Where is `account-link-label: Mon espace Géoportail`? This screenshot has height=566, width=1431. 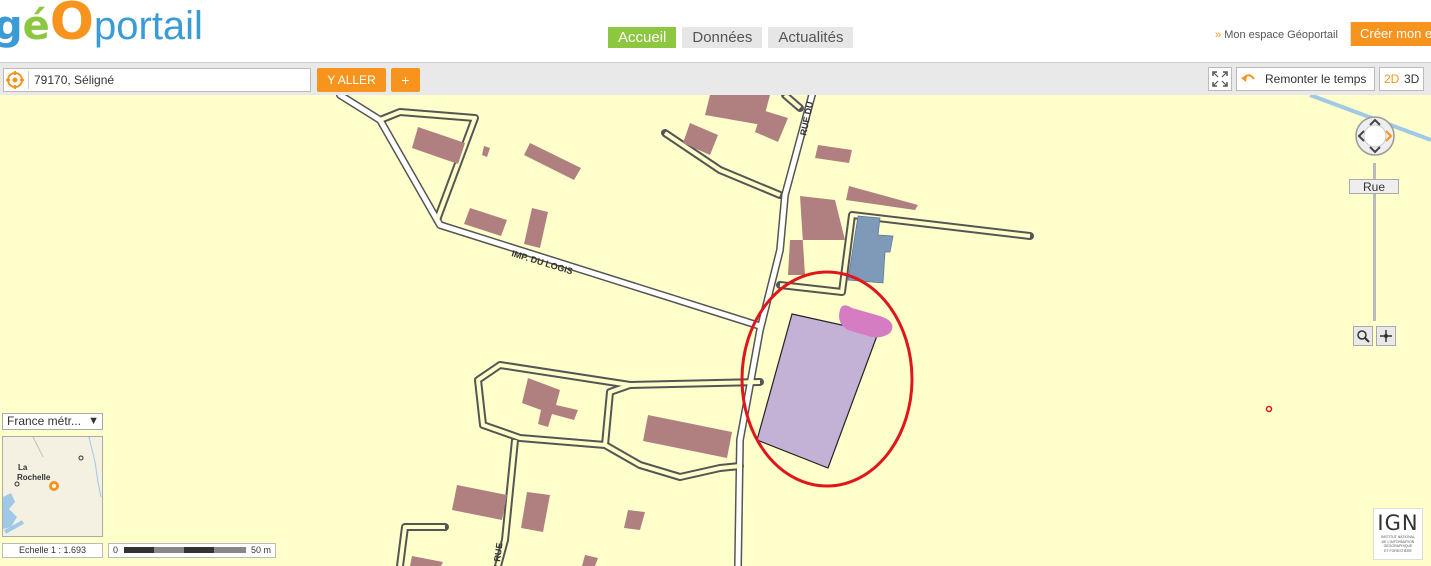 account-link-label: Mon espace Géoportail is located at coordinates (1281, 35).